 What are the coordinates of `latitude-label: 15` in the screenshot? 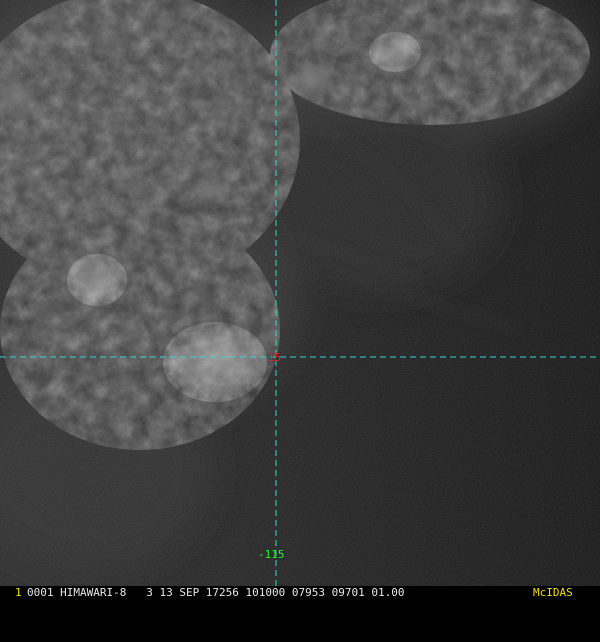 It's located at (275, 357).